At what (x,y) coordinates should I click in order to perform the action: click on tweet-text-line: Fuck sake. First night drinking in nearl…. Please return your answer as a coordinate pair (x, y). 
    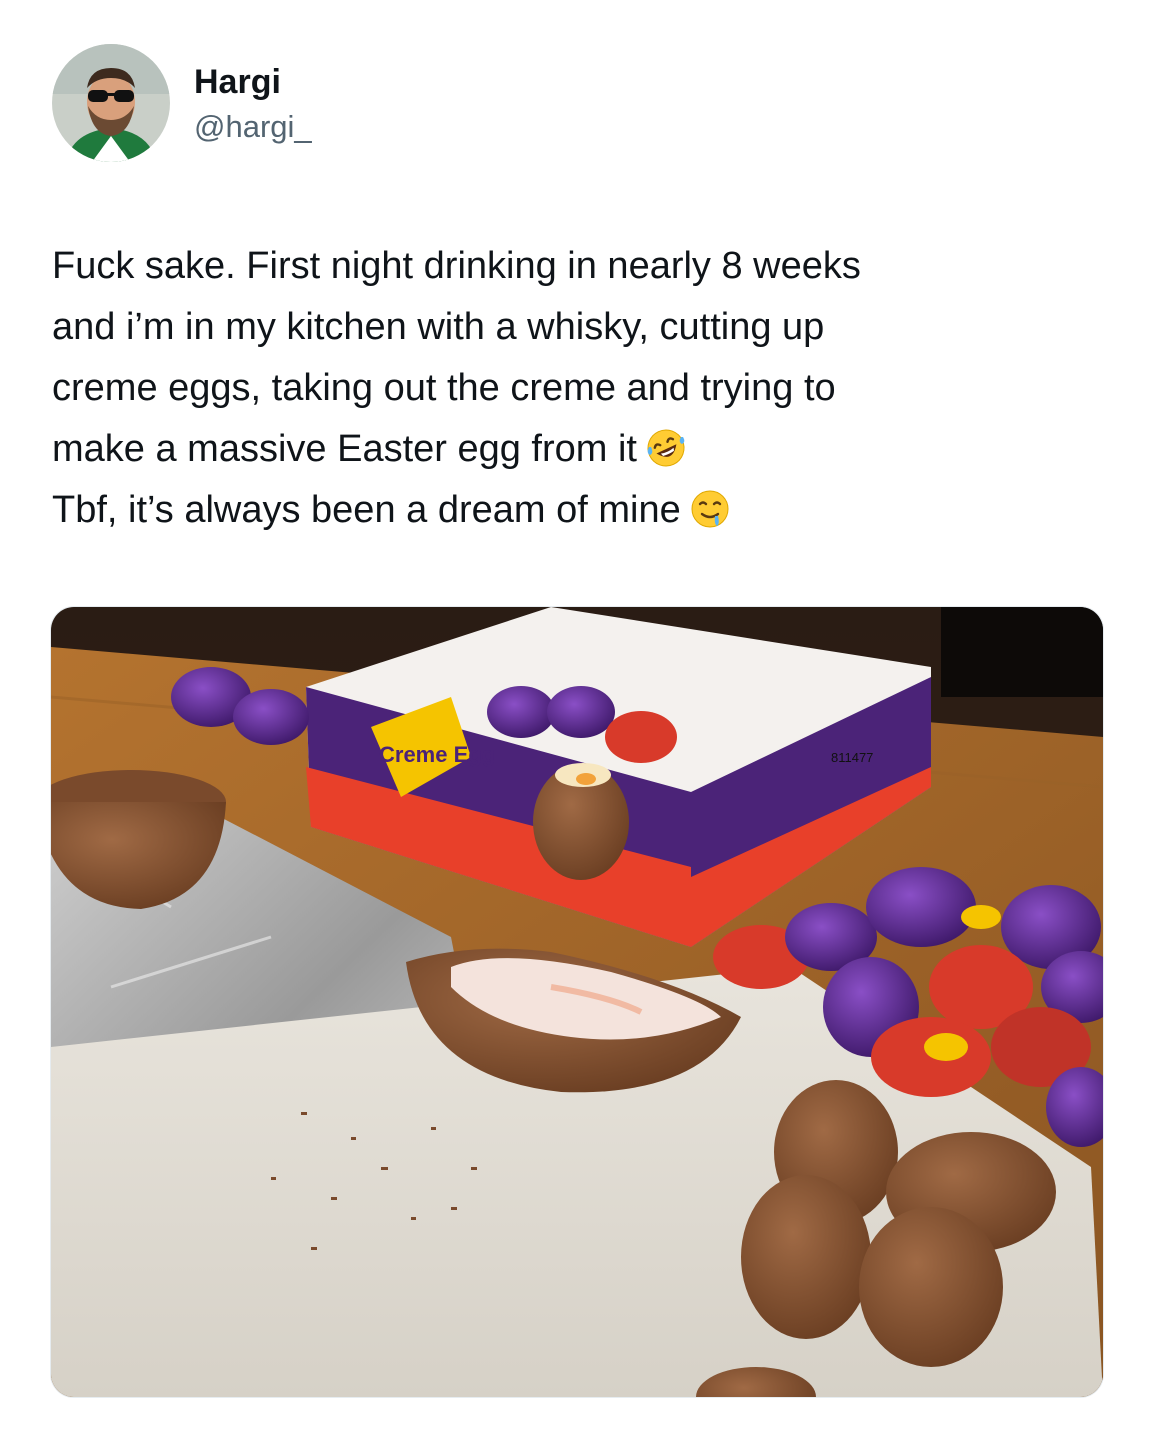
    Looking at the image, I should click on (456, 266).